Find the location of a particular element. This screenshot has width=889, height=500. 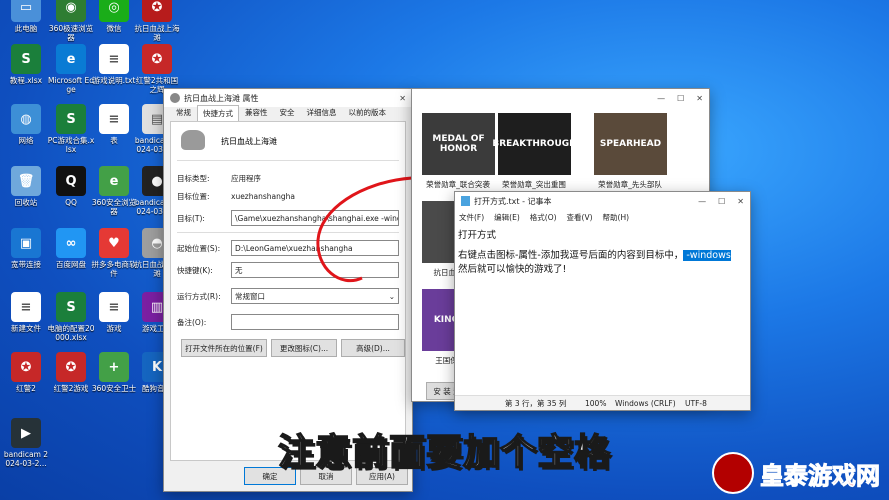

desktop-icon: Q QQ is located at coordinates (71, 186).